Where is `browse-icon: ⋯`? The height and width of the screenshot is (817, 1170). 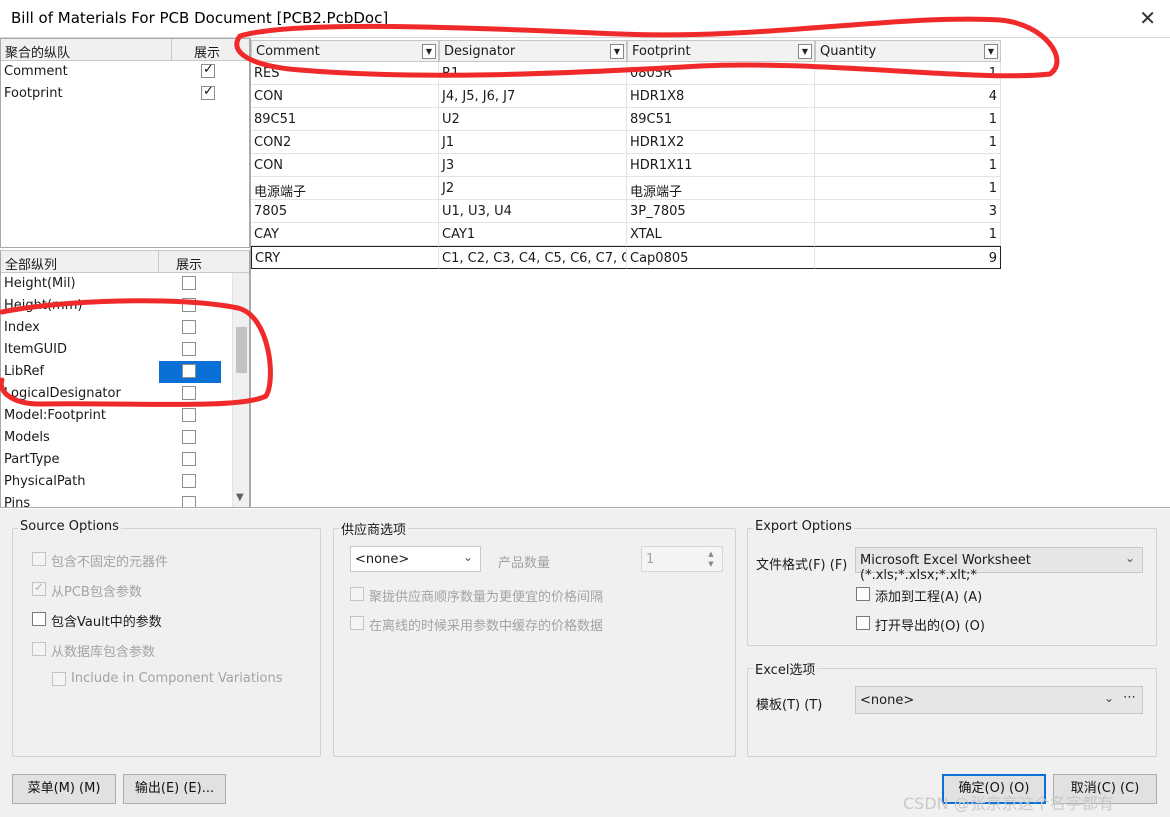
browse-icon: ⋯ is located at coordinates (1129, 697).